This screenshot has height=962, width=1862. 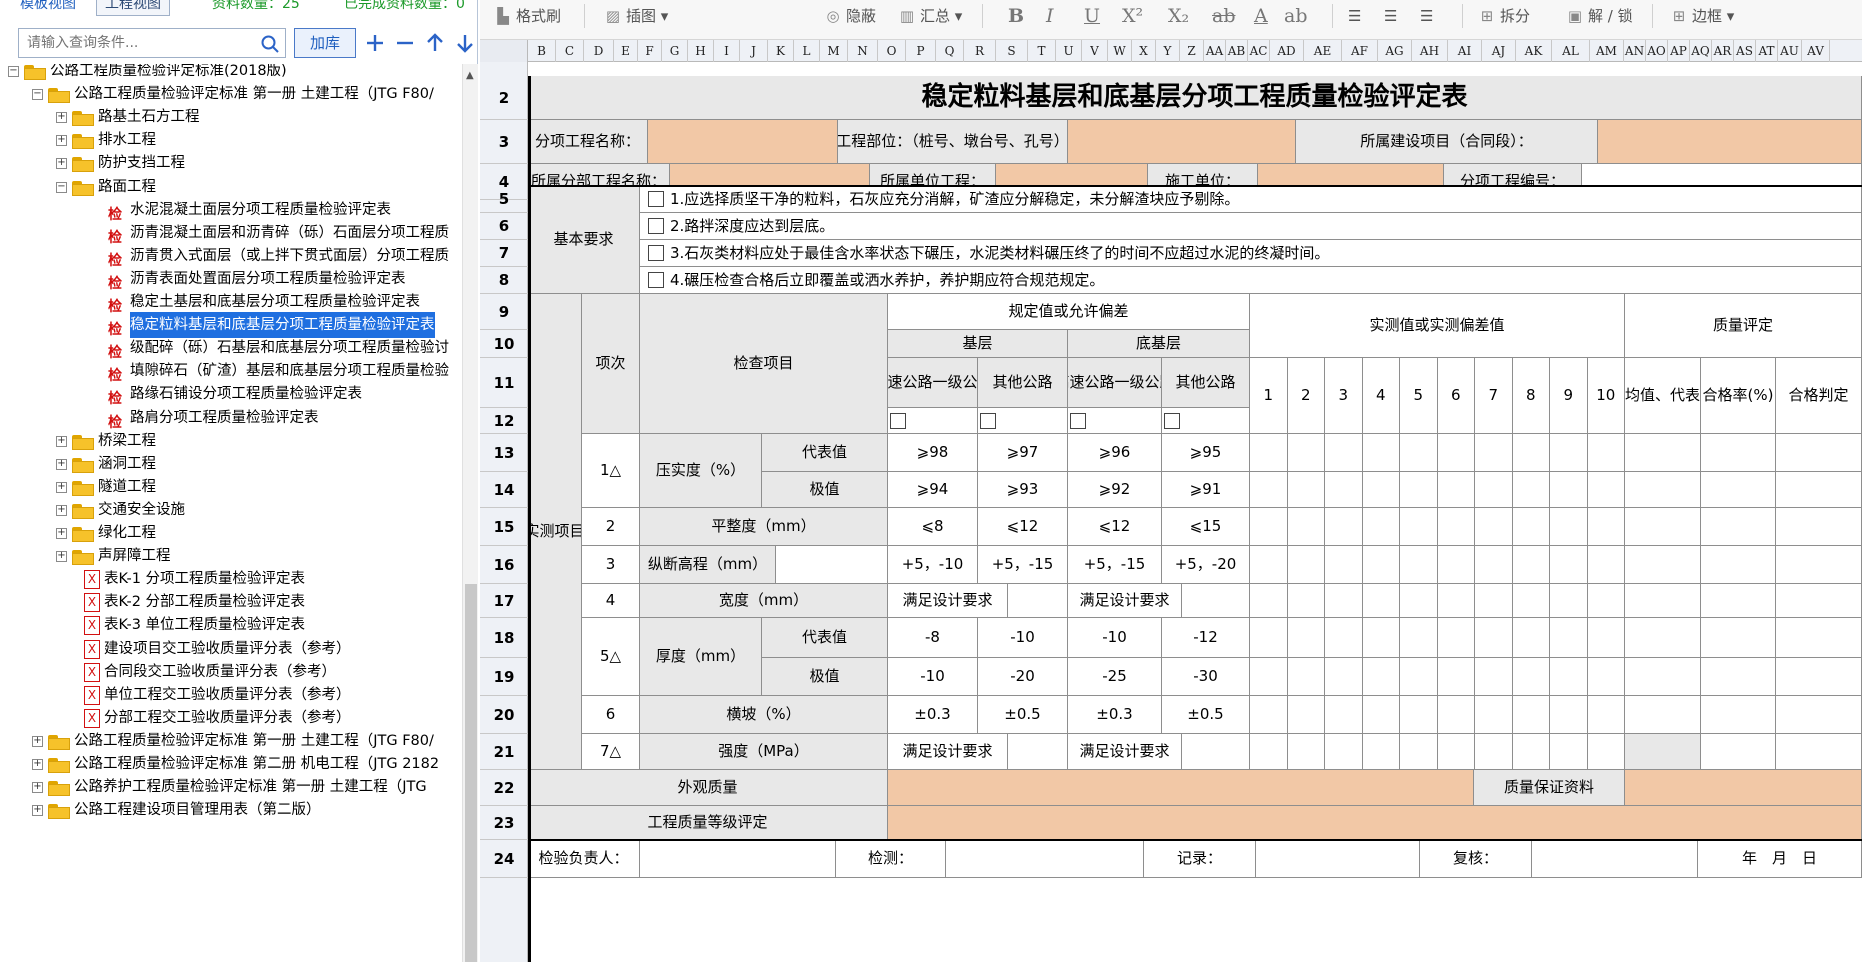 What do you see at coordinates (504, 226) in the screenshot?
I see `row-header-cell: 6` at bounding box center [504, 226].